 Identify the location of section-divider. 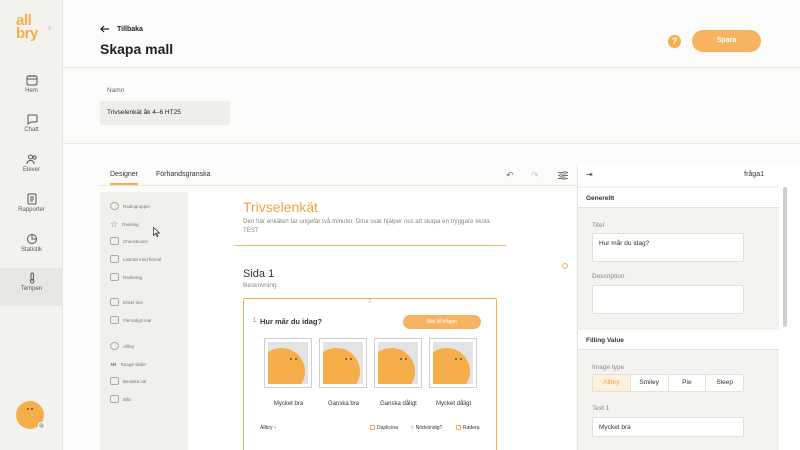
(431, 143).